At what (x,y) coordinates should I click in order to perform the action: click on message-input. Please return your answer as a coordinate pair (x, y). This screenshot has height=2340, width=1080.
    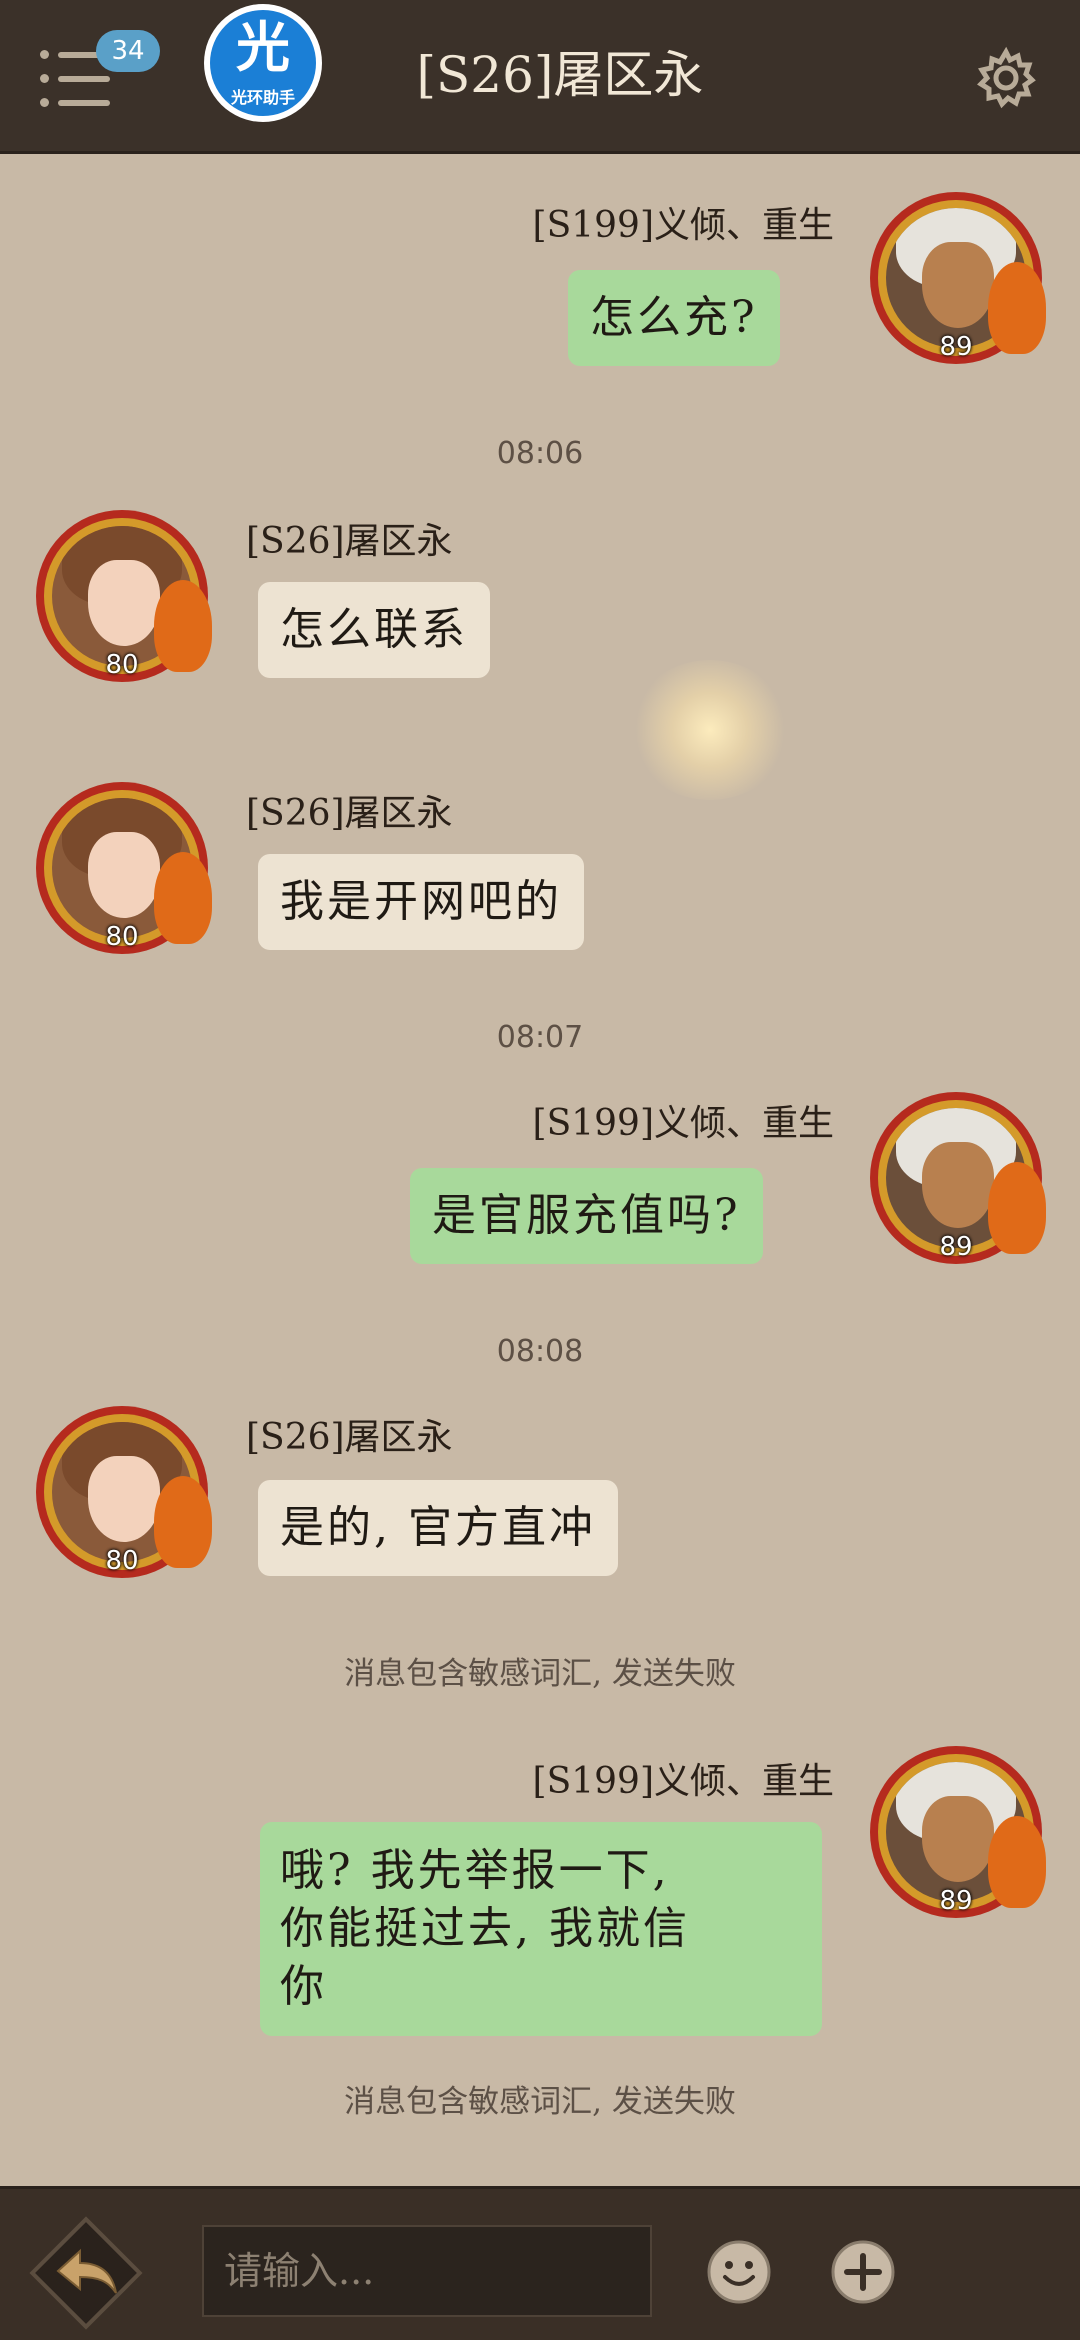
    Looking at the image, I should click on (427, 2271).